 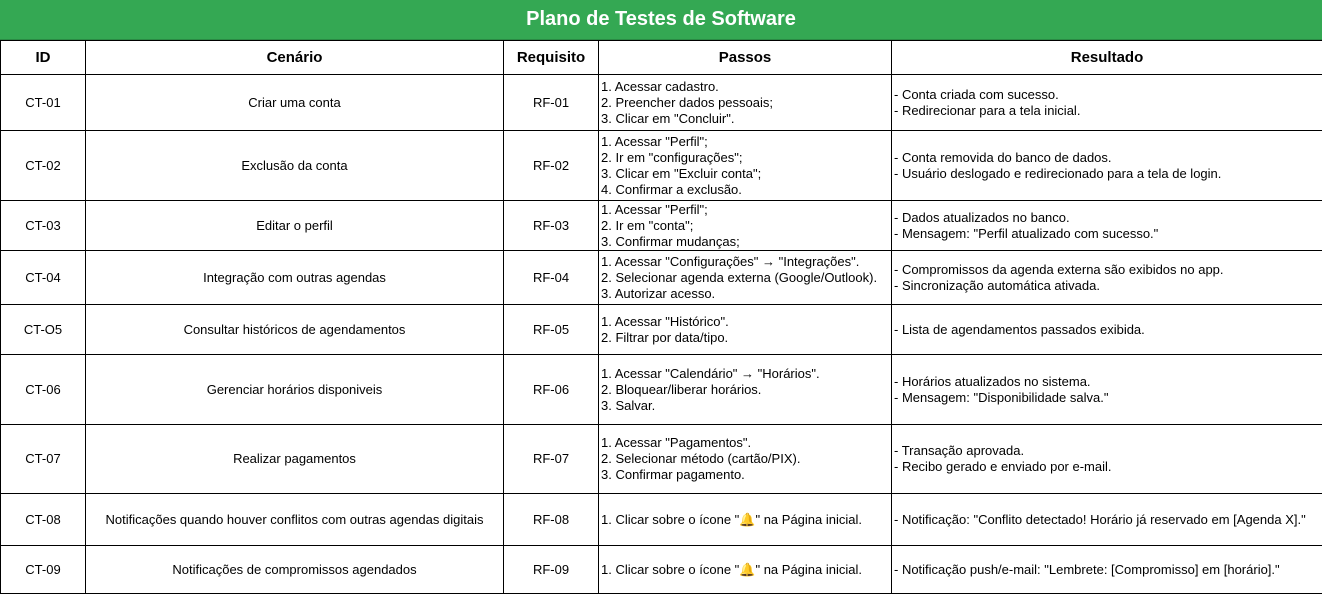 What do you see at coordinates (43, 103) in the screenshot?
I see `cell-id: CT-01` at bounding box center [43, 103].